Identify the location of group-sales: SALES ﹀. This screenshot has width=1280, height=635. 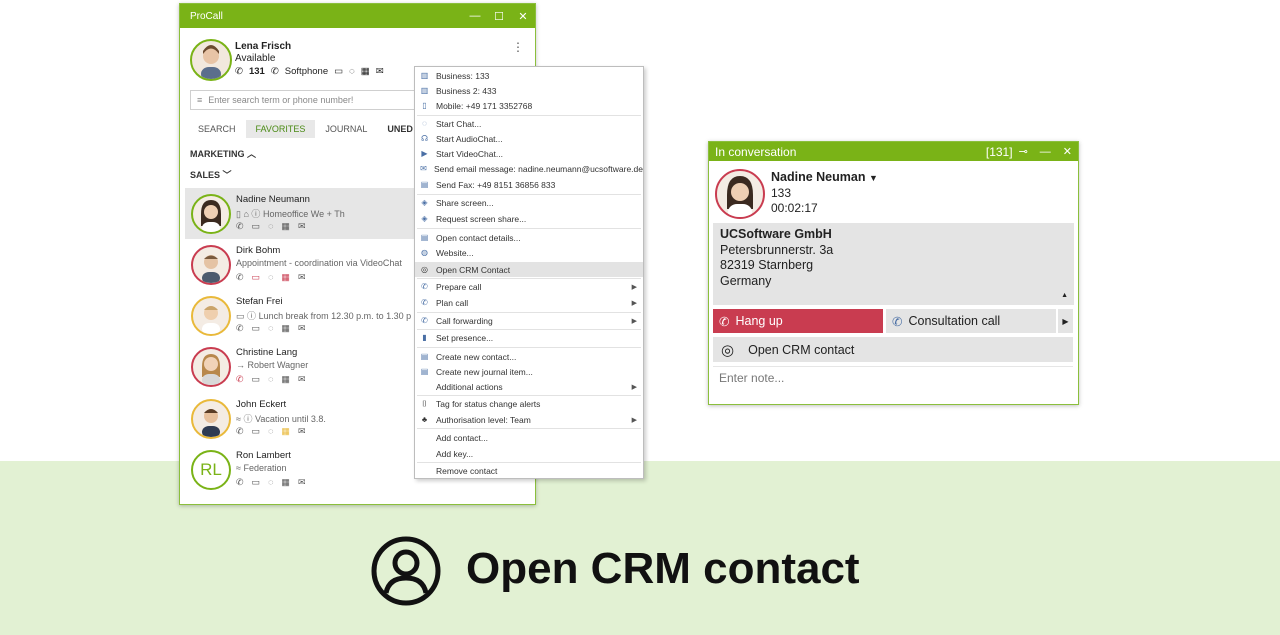
(211, 174).